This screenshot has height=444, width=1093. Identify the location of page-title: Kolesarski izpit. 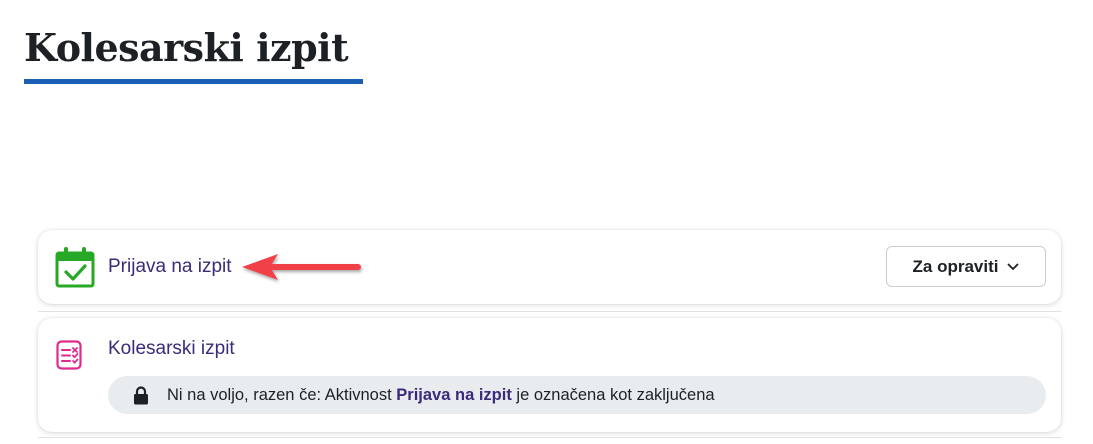
(186, 47).